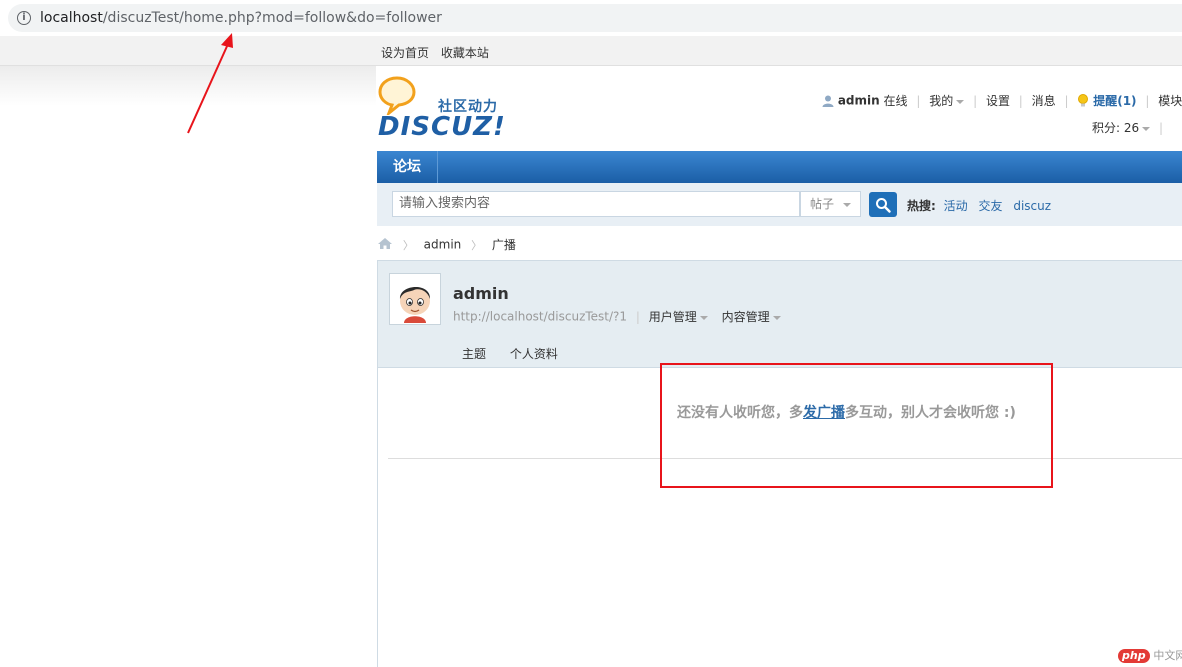  I want to click on watermark-badge: php, so click(1134, 656).